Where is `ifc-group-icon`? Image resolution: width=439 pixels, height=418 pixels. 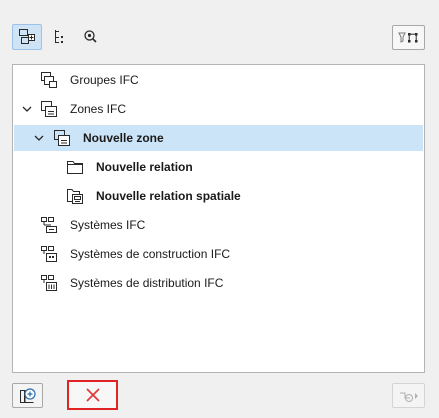 ifc-group-icon is located at coordinates (49, 80).